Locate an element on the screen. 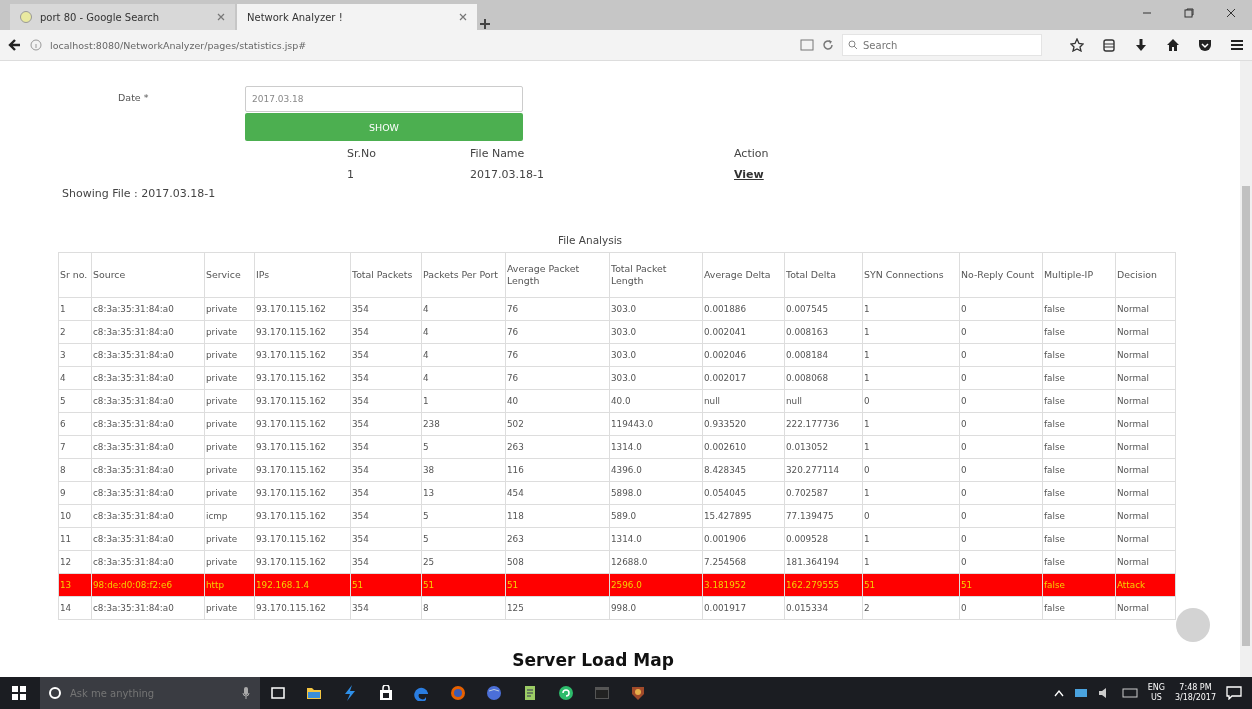 The image size is (1252, 709). address-bar: localhost:8080/NetworkAnalyzer/pages/statistics.jsp# is located at coordinates (421, 45).